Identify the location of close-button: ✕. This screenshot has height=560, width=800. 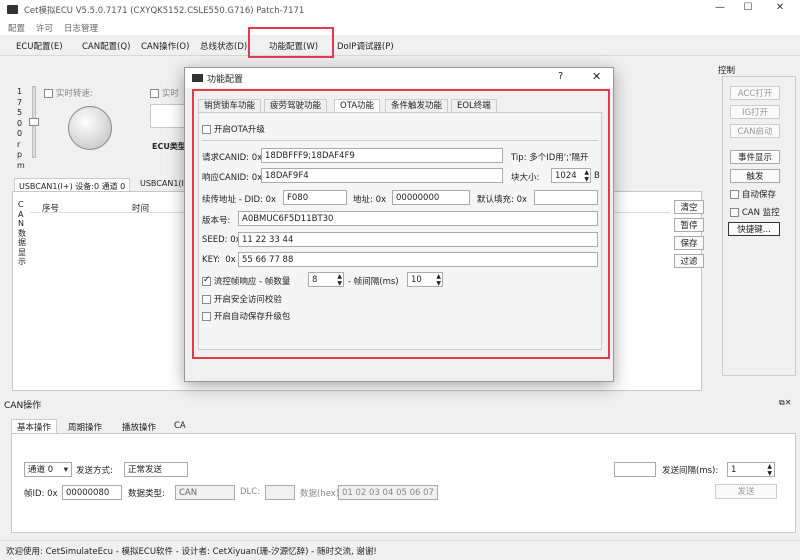
(780, 10).